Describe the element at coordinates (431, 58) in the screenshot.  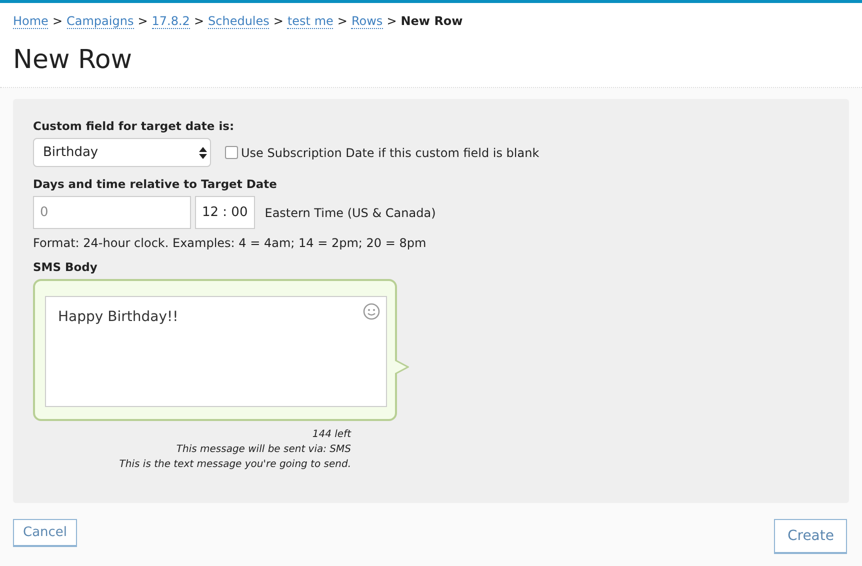
I see `page-title: New Row` at that location.